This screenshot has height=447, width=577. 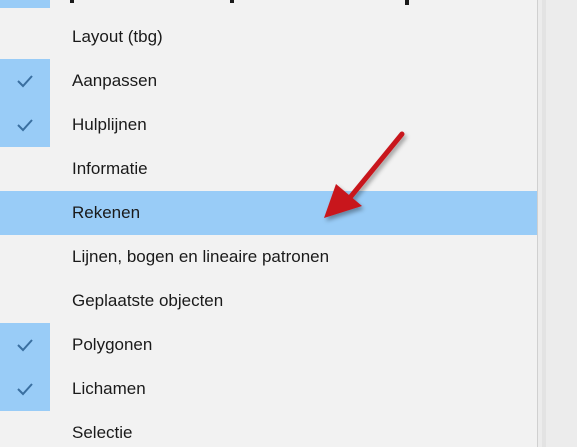 What do you see at coordinates (268, 125) in the screenshot?
I see `menu-item-hulplijnen: Hulplijnen` at bounding box center [268, 125].